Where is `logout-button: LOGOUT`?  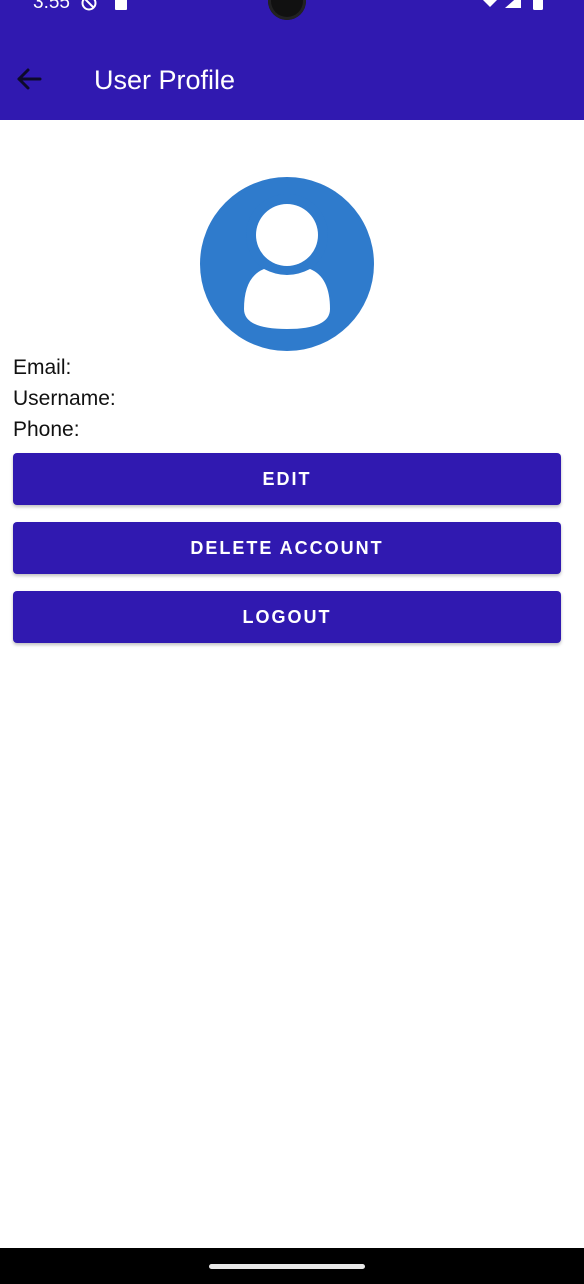
logout-button: LOGOUT is located at coordinates (287, 617).